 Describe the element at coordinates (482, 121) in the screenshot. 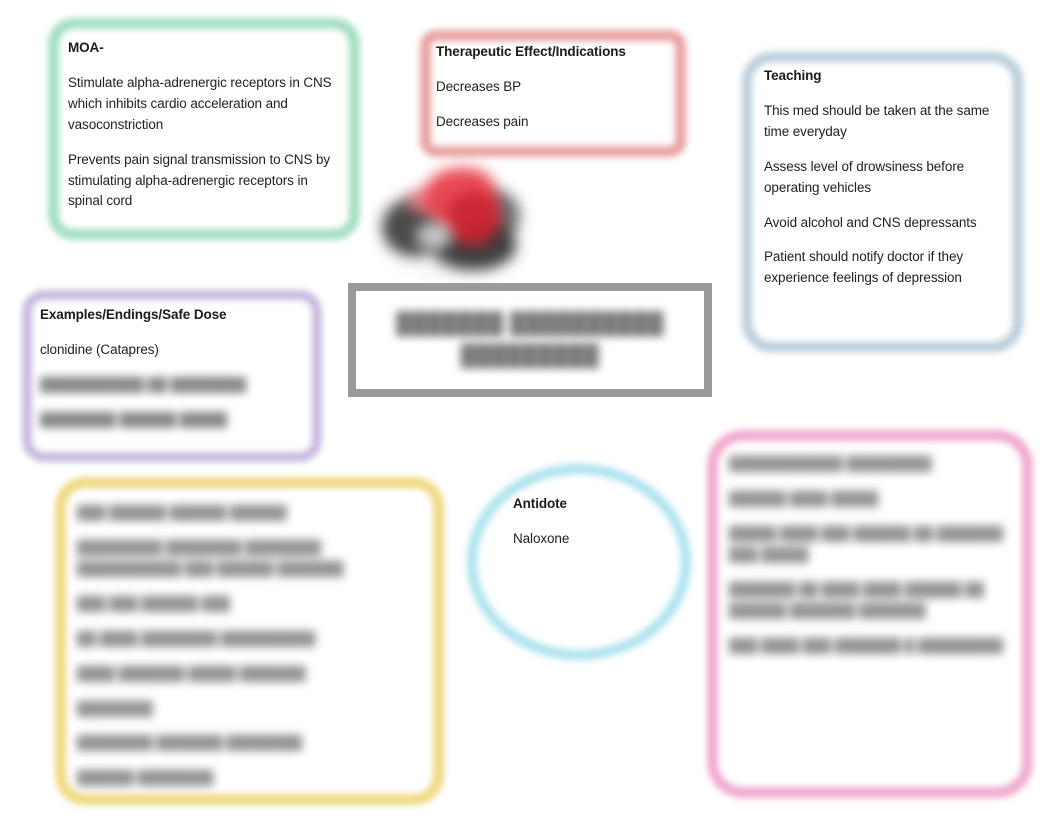

I see `therapeutic-effect-line-2: Decreases pain` at that location.